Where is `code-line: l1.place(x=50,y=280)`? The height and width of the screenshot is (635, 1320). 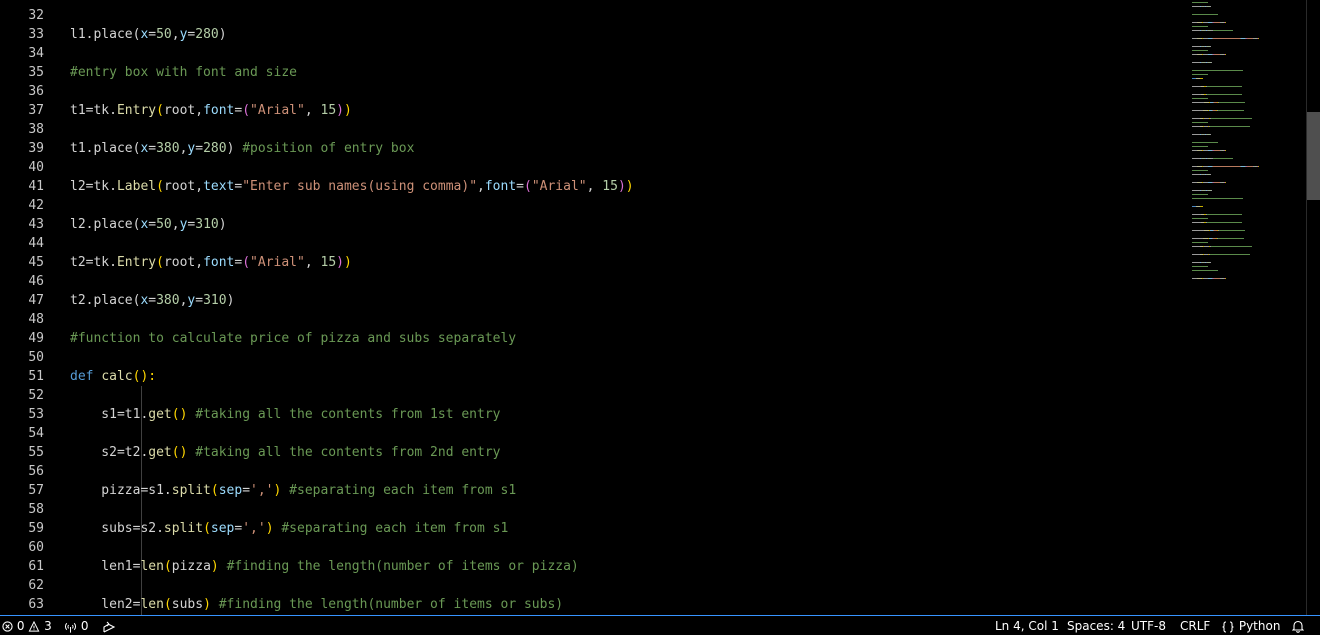 code-line: l1.place(x=50,y=280) is located at coordinates (148, 34).